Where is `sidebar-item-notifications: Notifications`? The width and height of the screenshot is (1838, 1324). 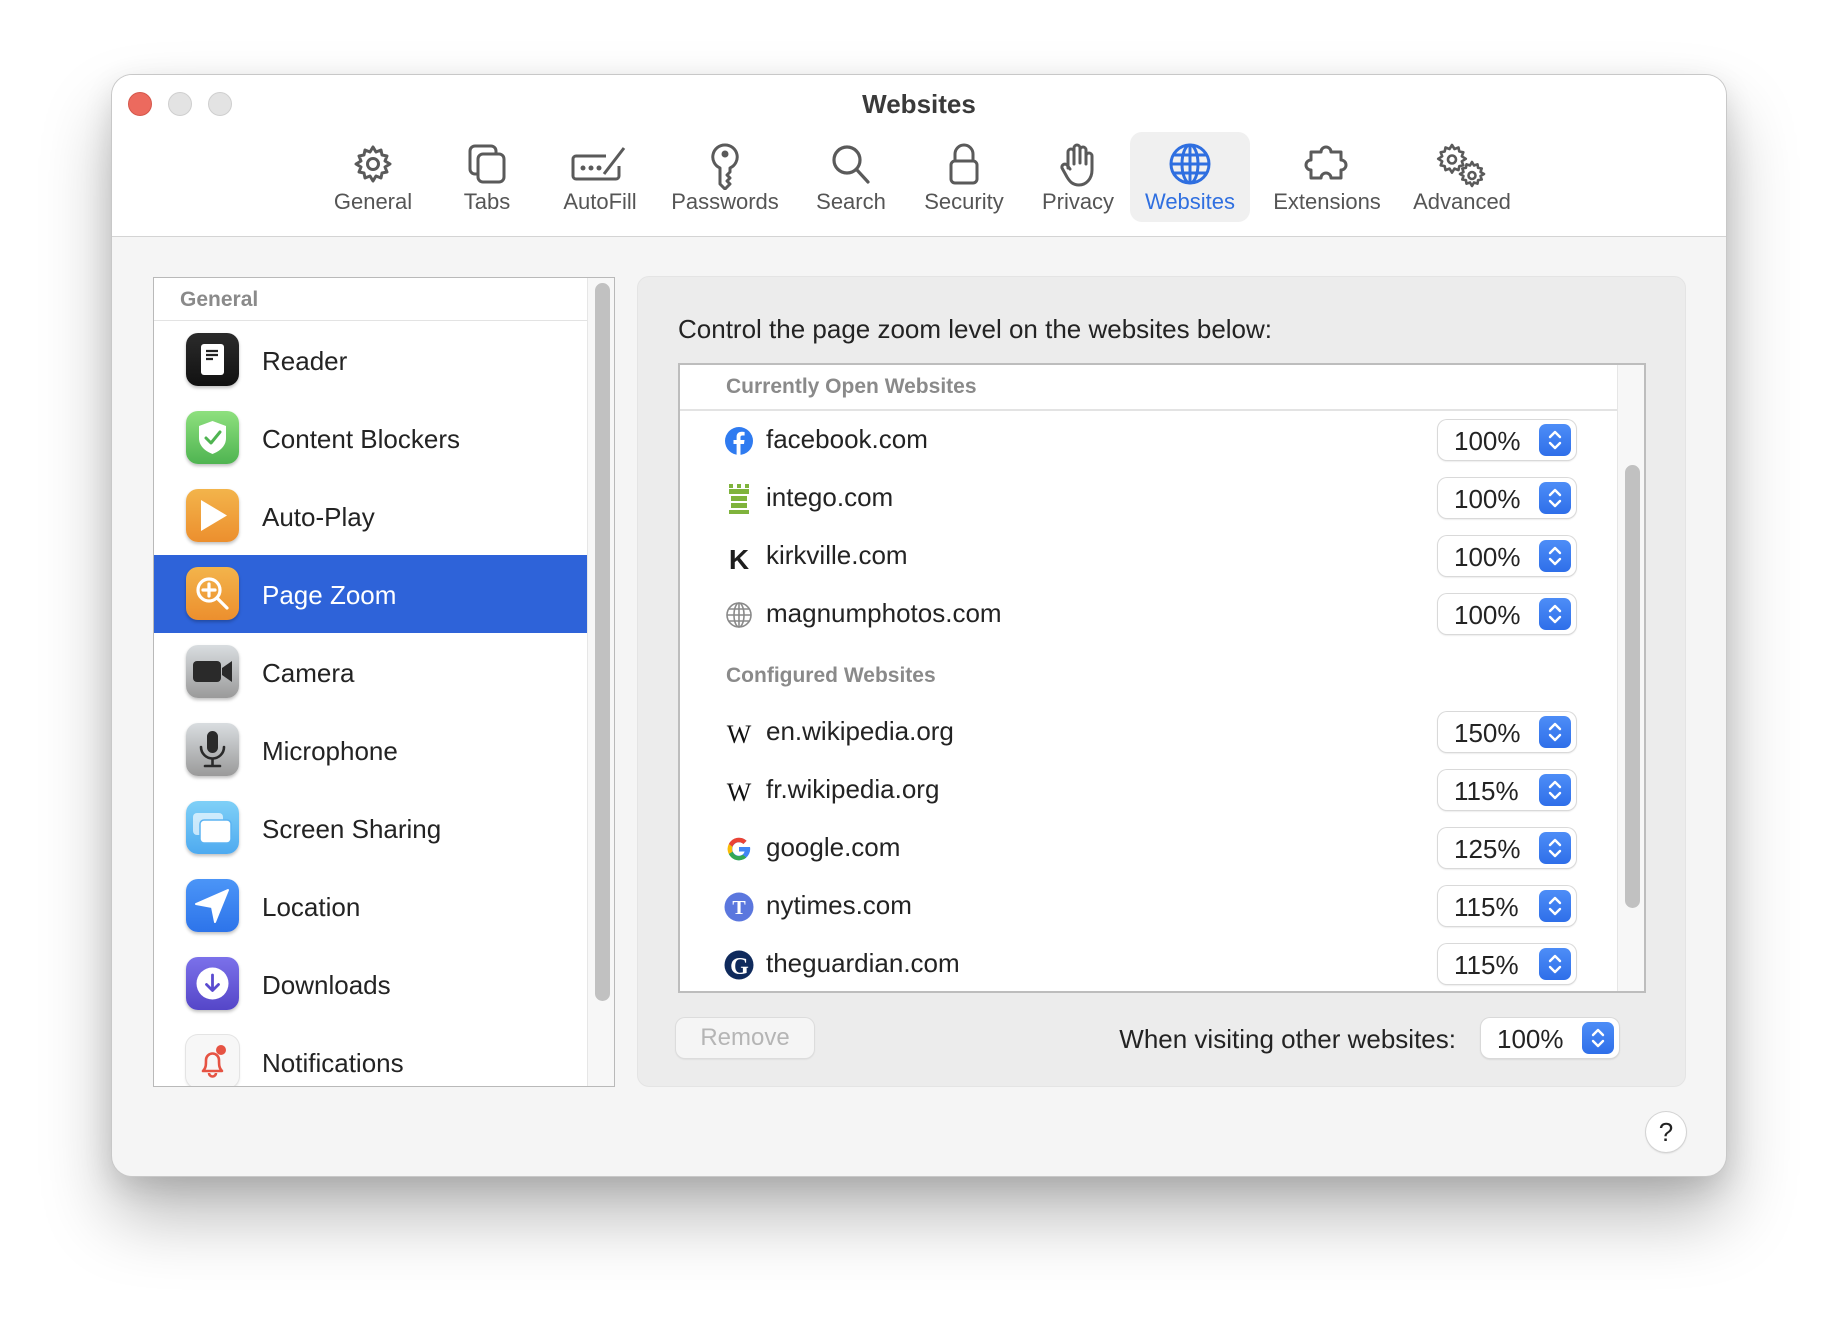 sidebar-item-notifications: Notifications is located at coordinates (371, 1054).